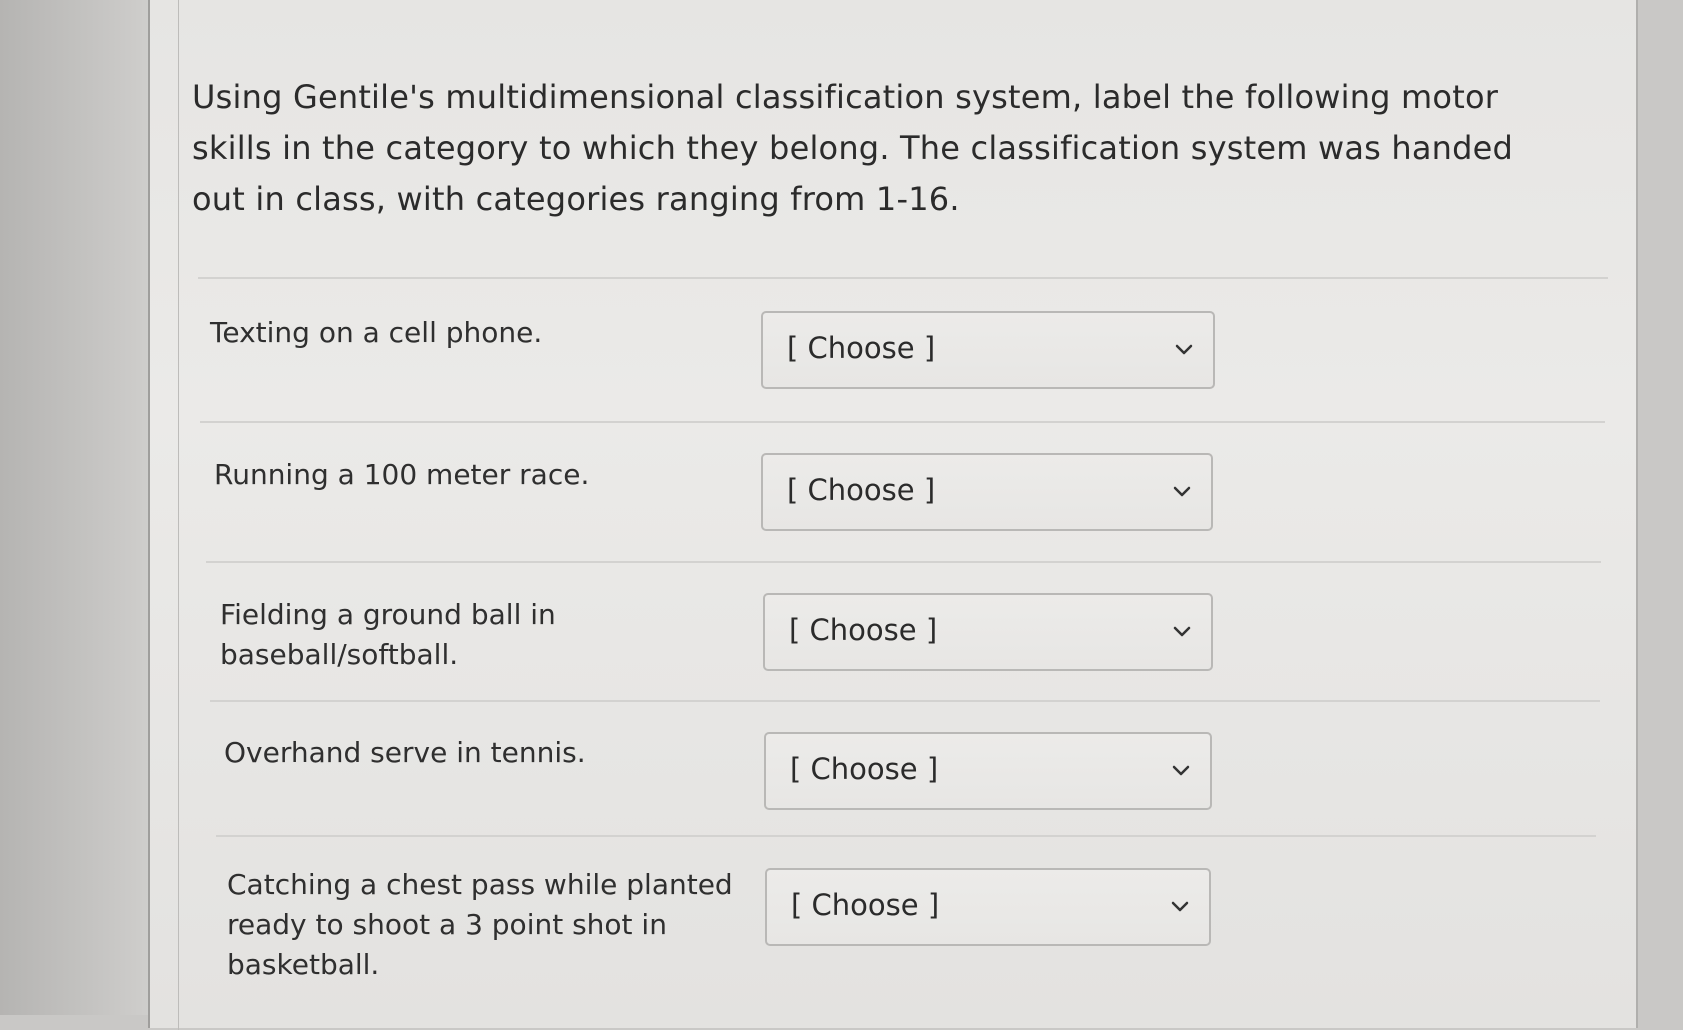  I want to click on category-select-running: [ Choose ], so click(987, 492).